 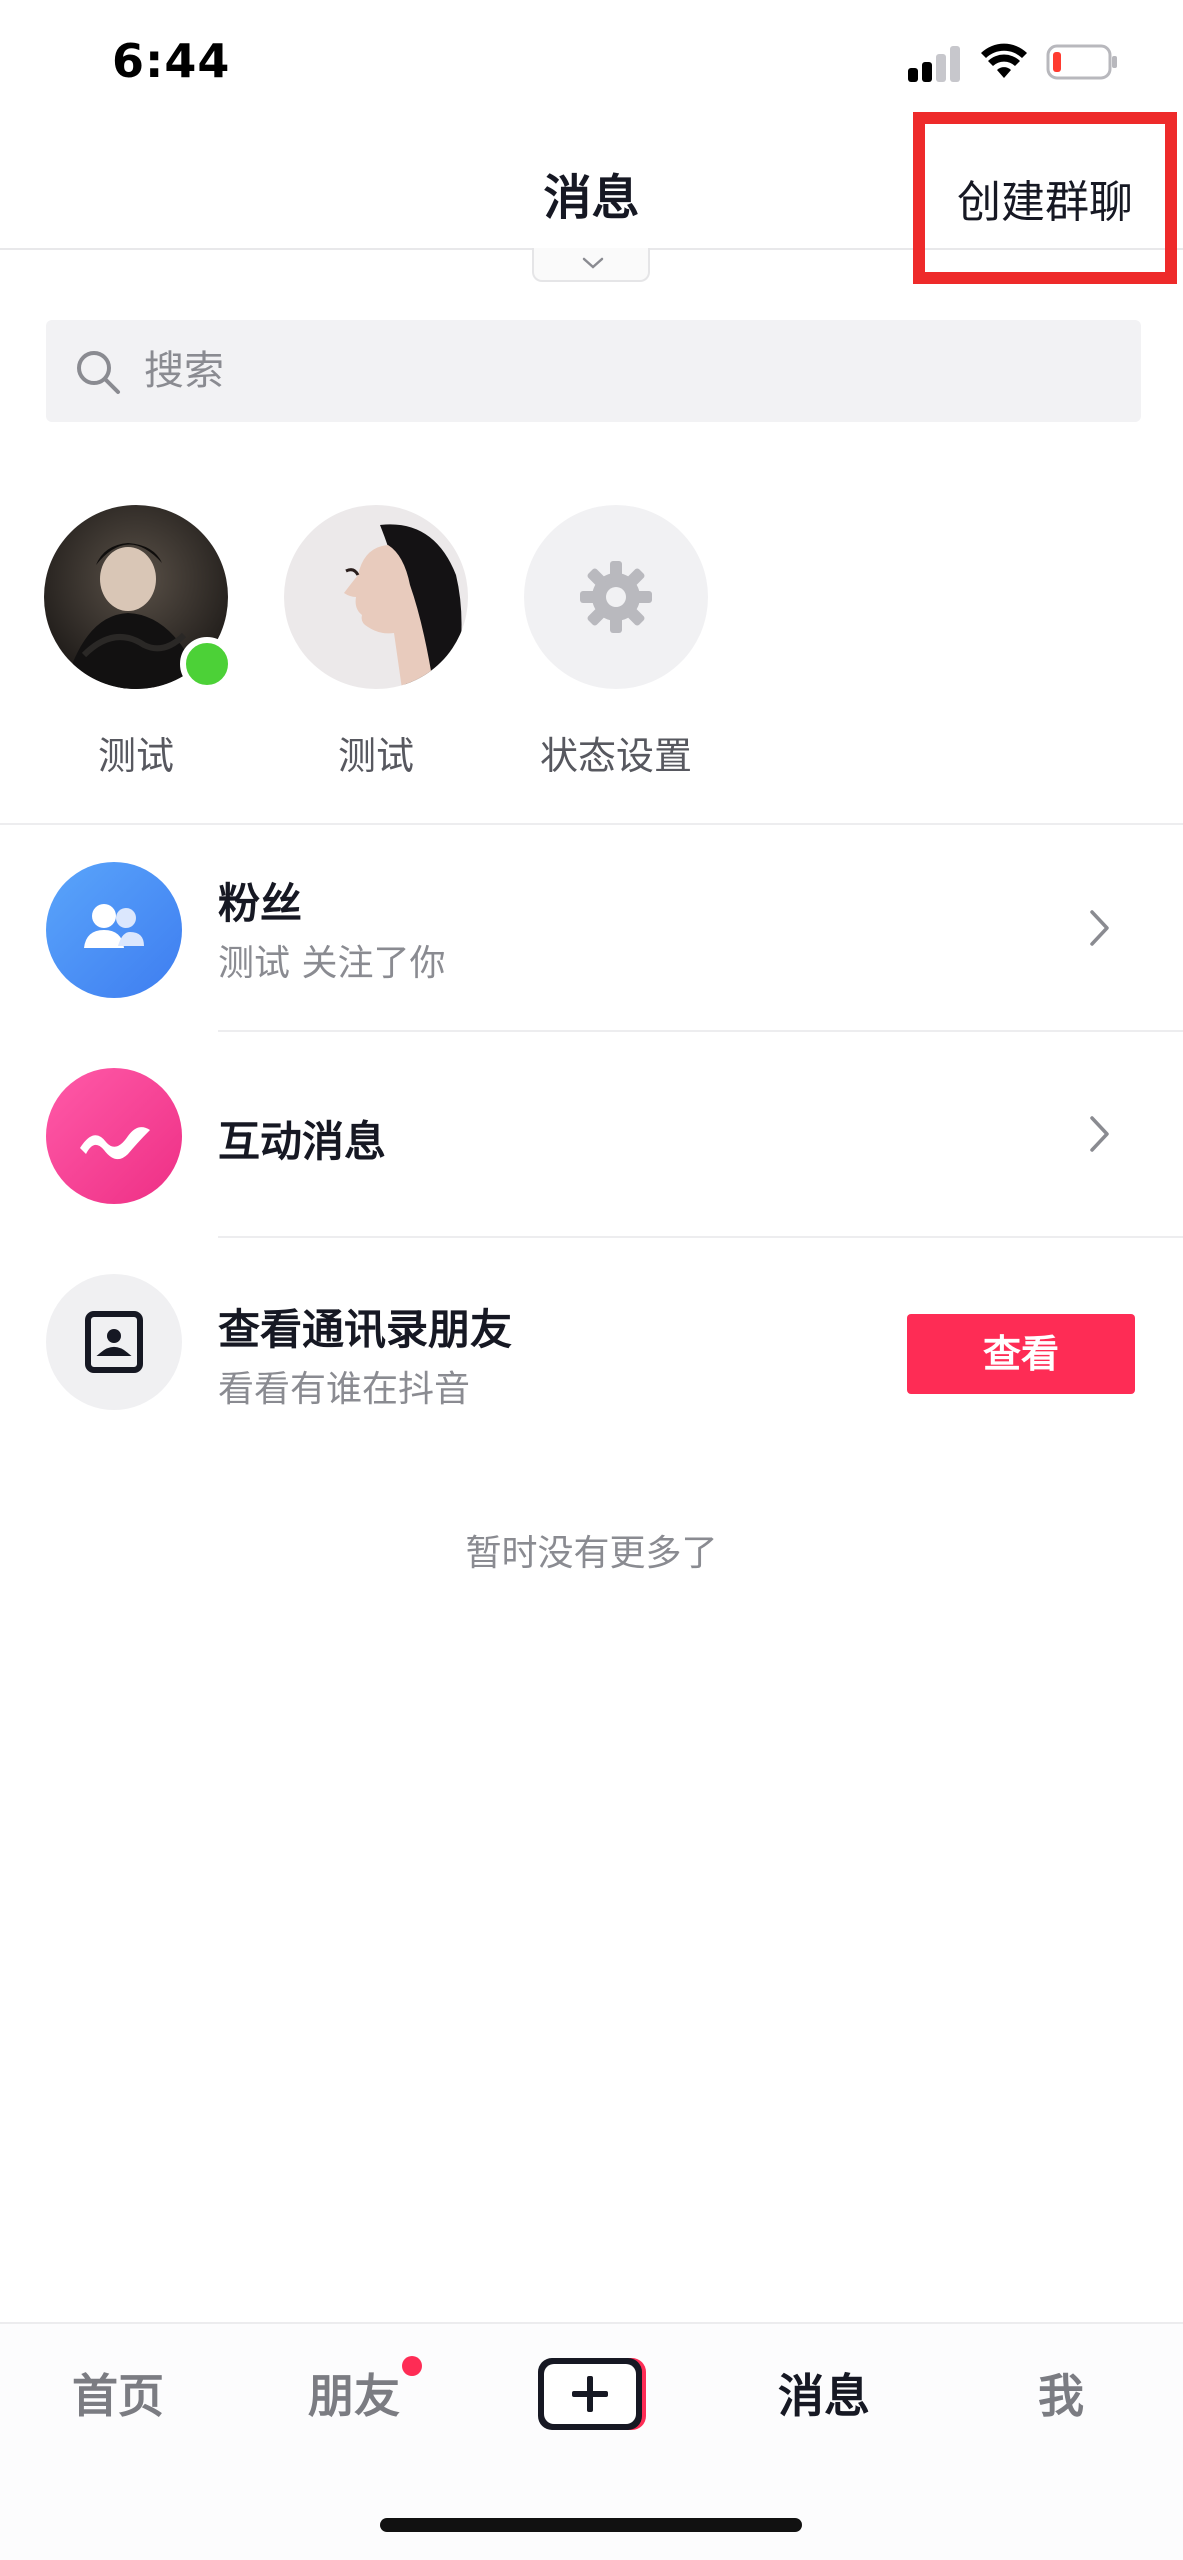 I want to click on search-input, so click(x=594, y=371).